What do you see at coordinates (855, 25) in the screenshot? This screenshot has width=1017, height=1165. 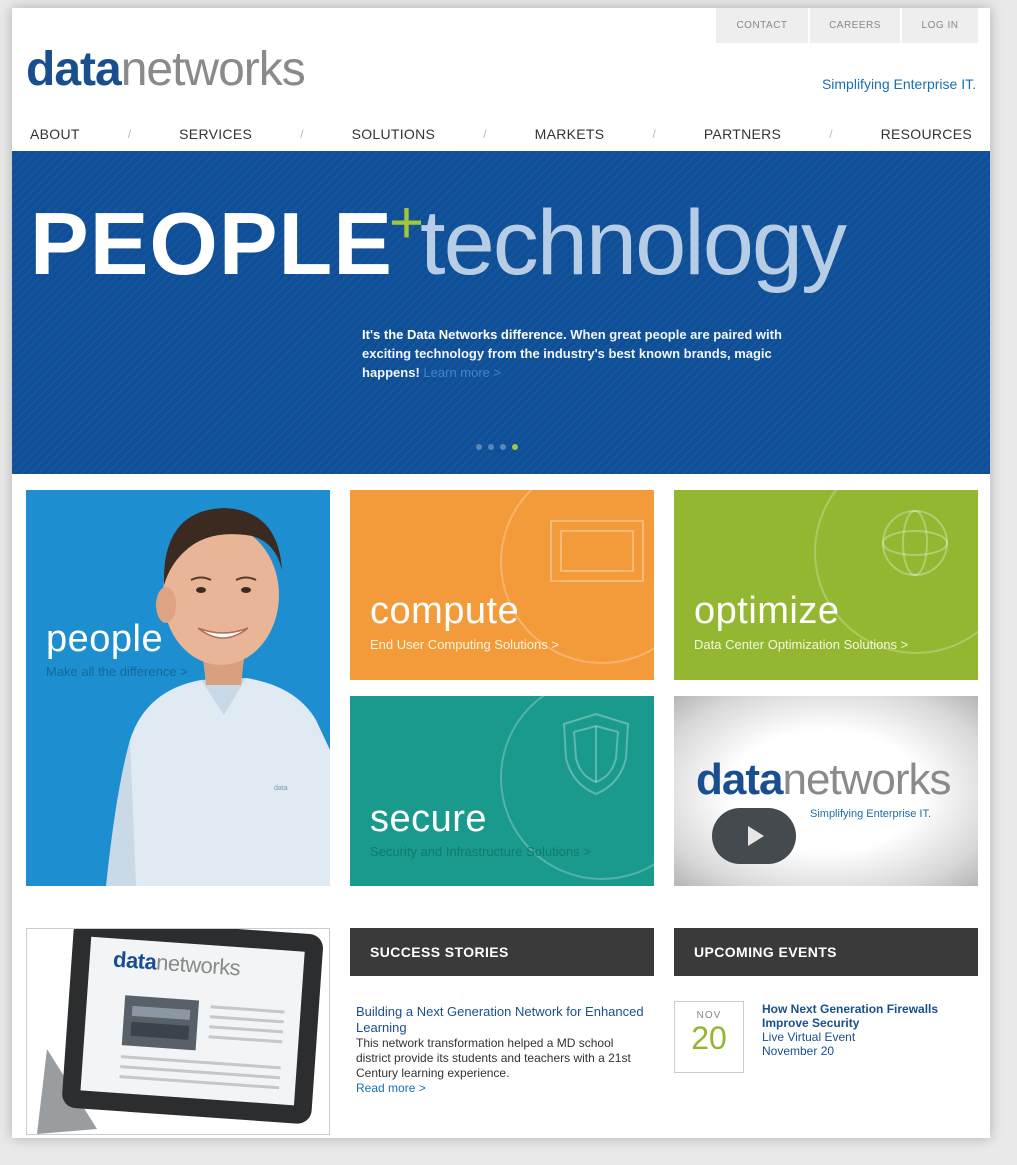 I see `careers-link: CAREERS` at bounding box center [855, 25].